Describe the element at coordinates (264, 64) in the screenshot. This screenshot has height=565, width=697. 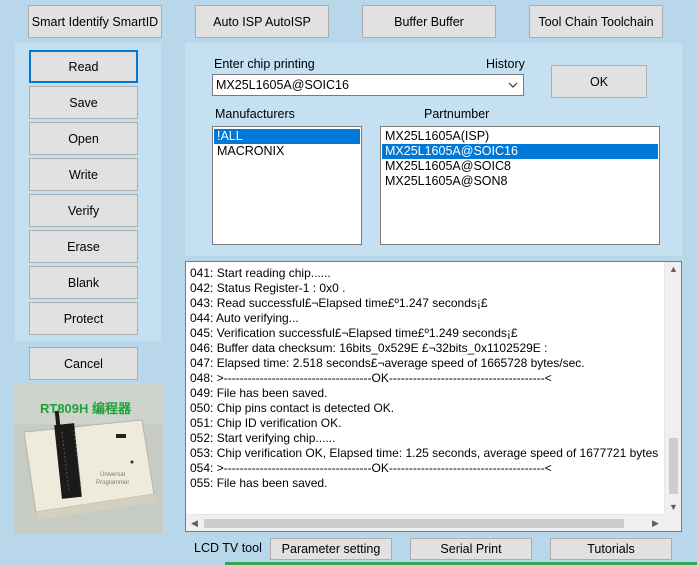
I see `enter-chip-label: Enter chip printing` at that location.